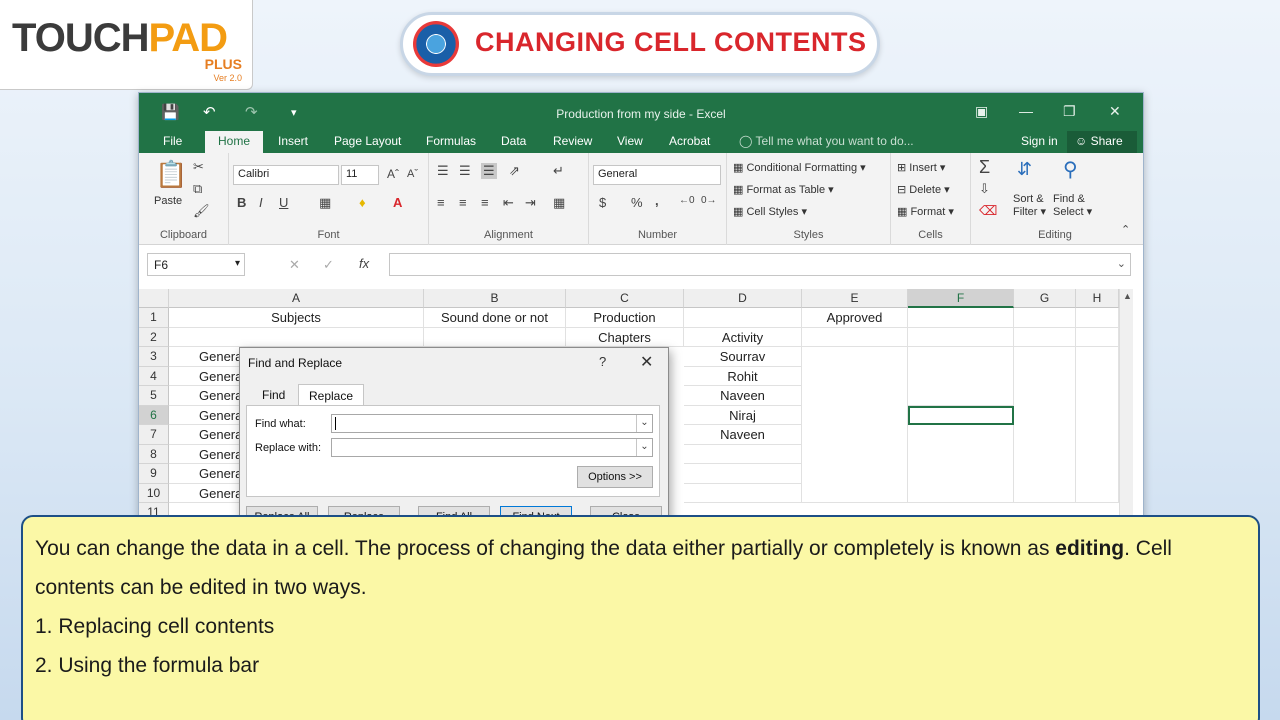  What do you see at coordinates (961, 415) in the screenshot?
I see `cell-f6-active` at bounding box center [961, 415].